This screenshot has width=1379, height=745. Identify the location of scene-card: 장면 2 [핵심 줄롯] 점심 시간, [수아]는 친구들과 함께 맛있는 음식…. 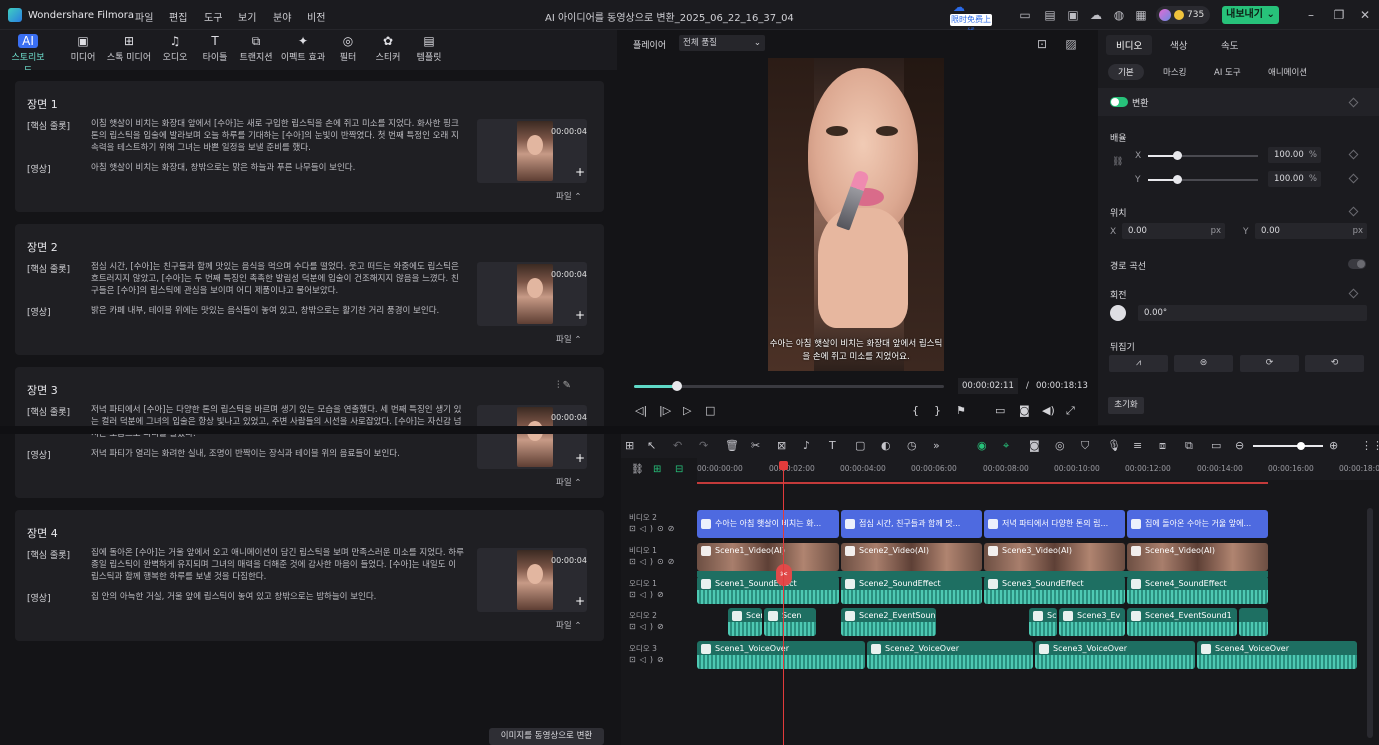
(309, 289).